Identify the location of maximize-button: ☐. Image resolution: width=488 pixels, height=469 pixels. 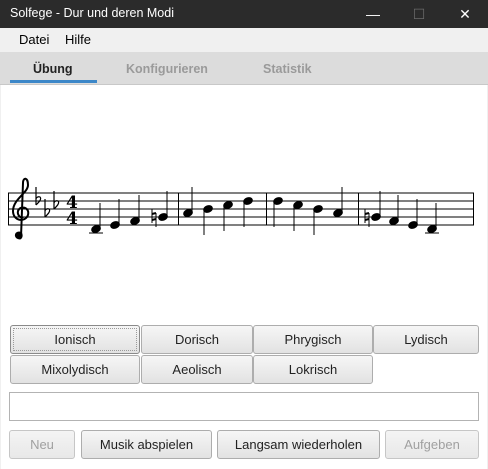
(419, 14).